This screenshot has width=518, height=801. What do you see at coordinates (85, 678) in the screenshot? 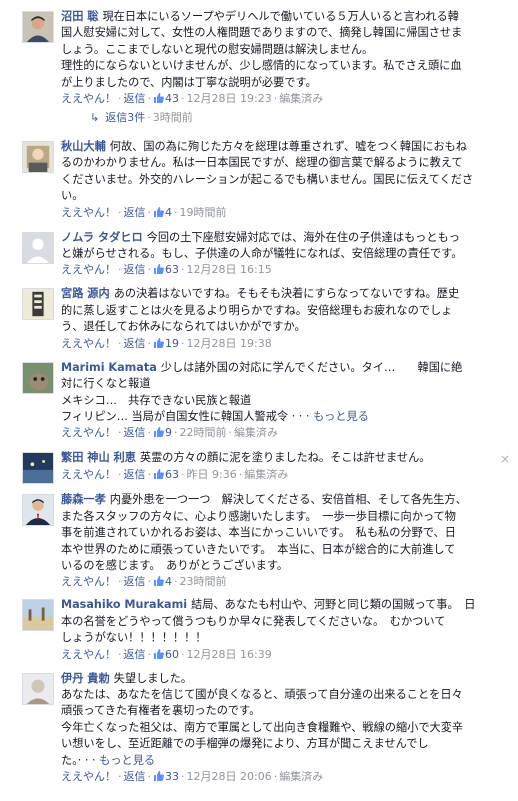
I see `comment-author: 伊丹 貴勅` at bounding box center [85, 678].